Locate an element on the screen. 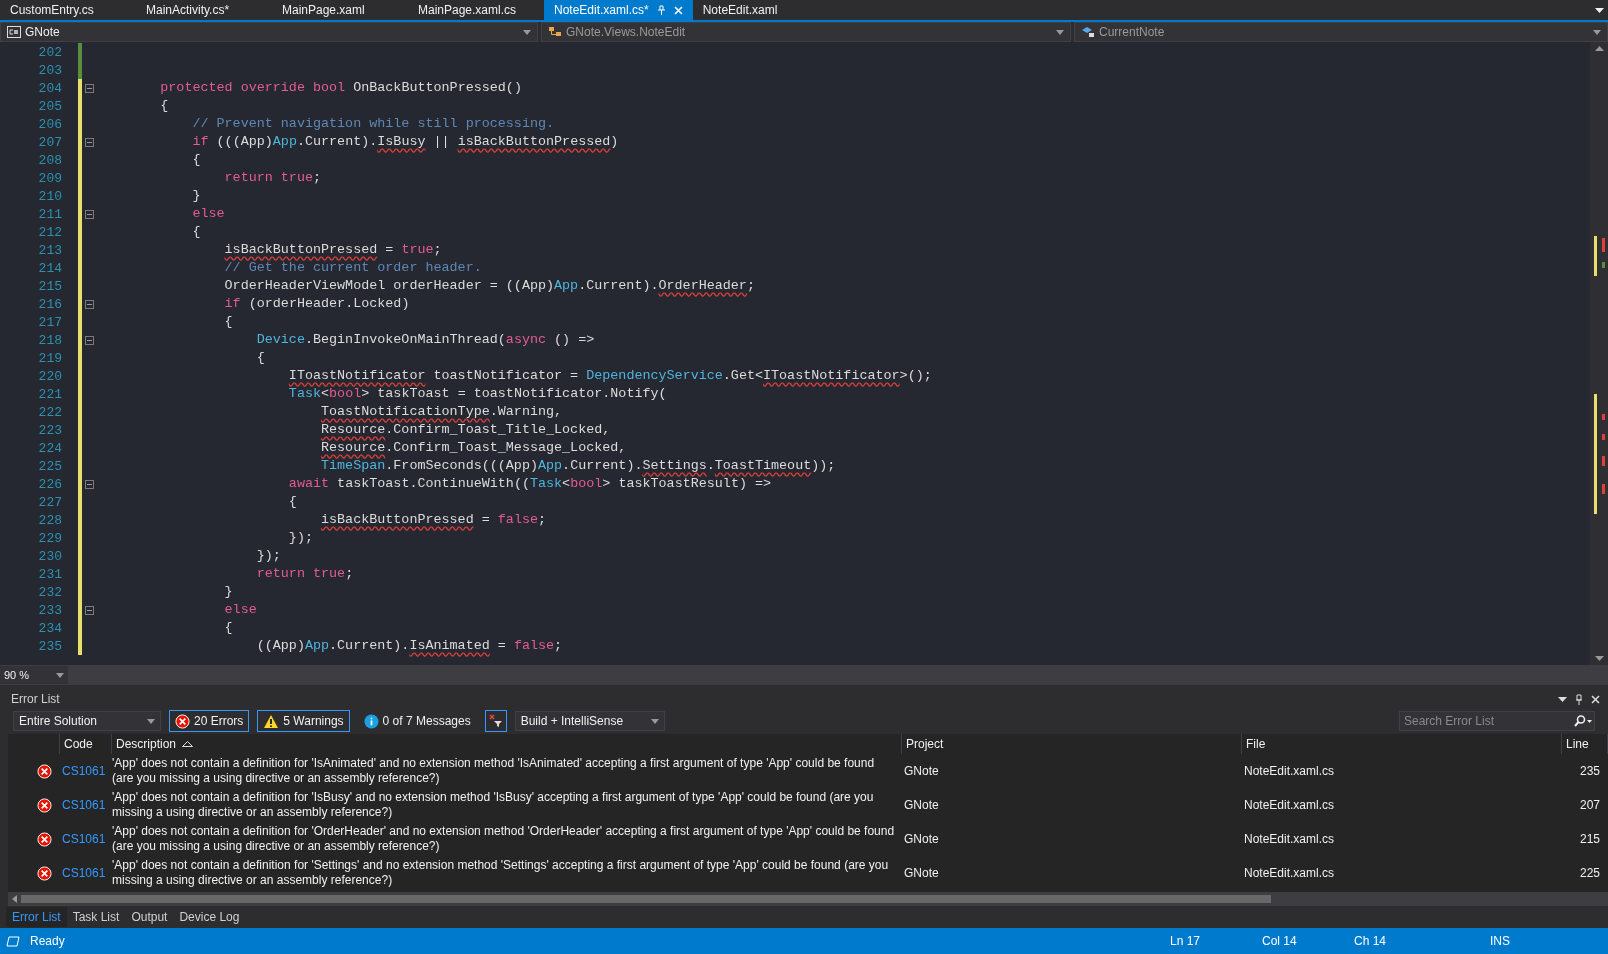 Image resolution: width=1608 pixels, height=954 pixels. tab-list-icon is located at coordinates (1599, 10).